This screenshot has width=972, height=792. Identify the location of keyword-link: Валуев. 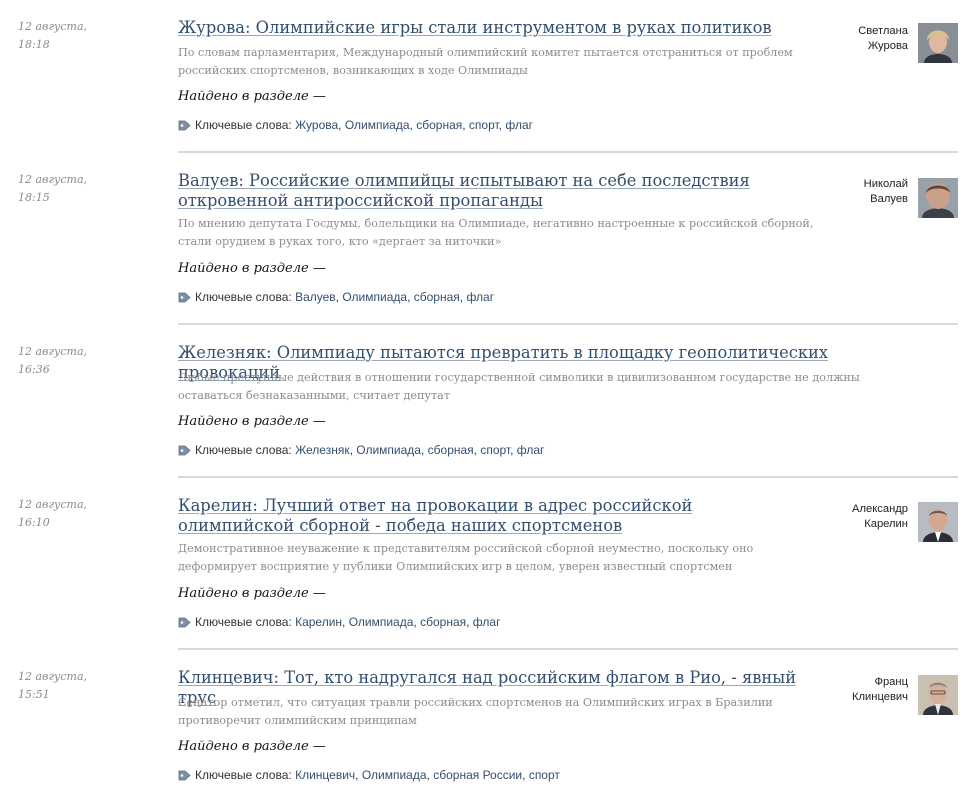
(315, 297).